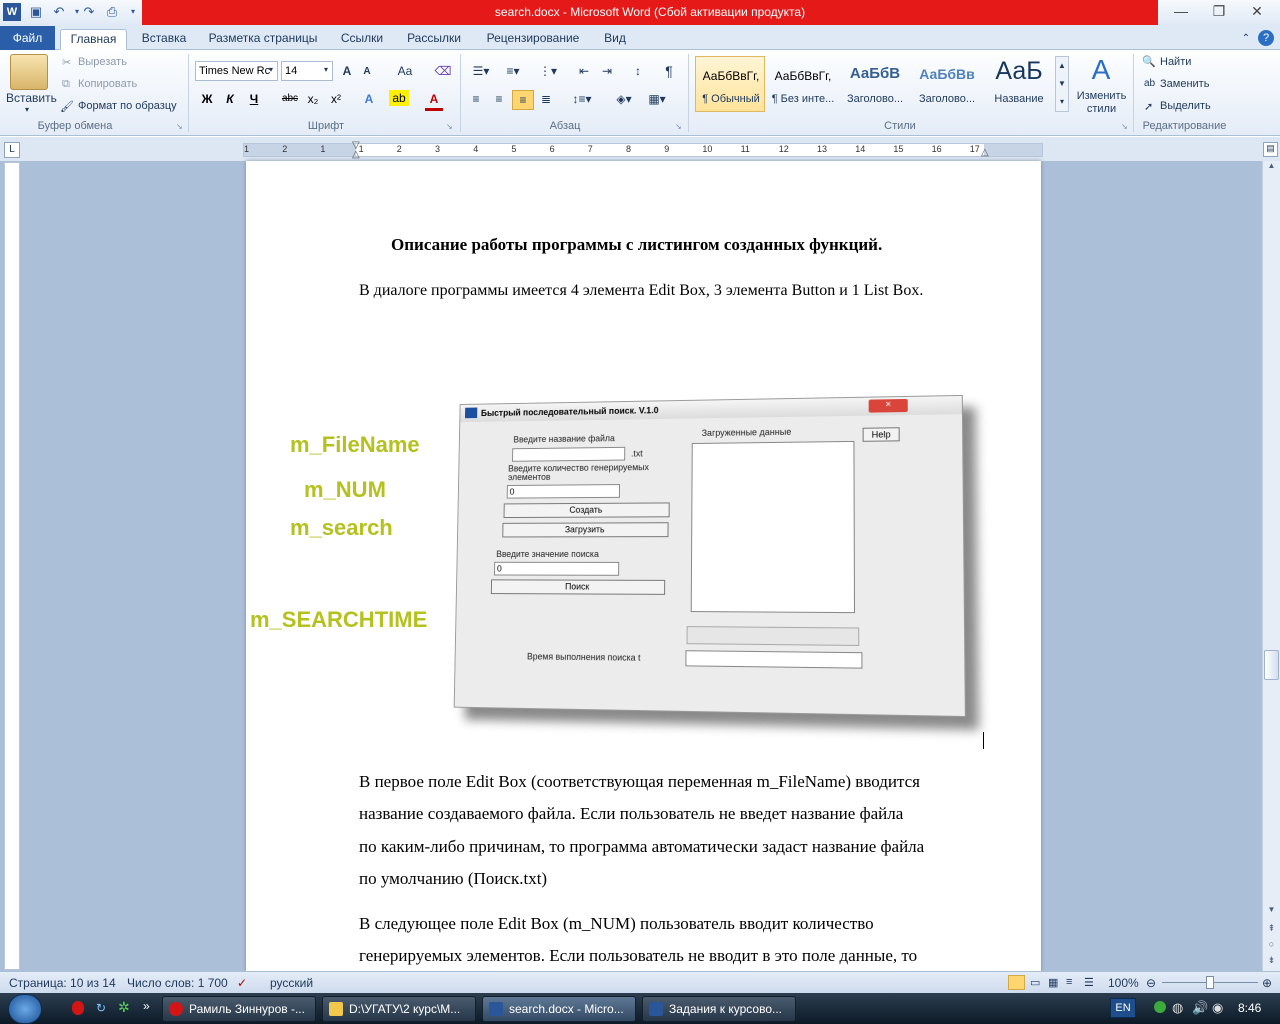 The width and height of the screenshot is (1280, 1024). What do you see at coordinates (1271, 912) in the screenshot?
I see `scroll-down-icon: ▼` at bounding box center [1271, 912].